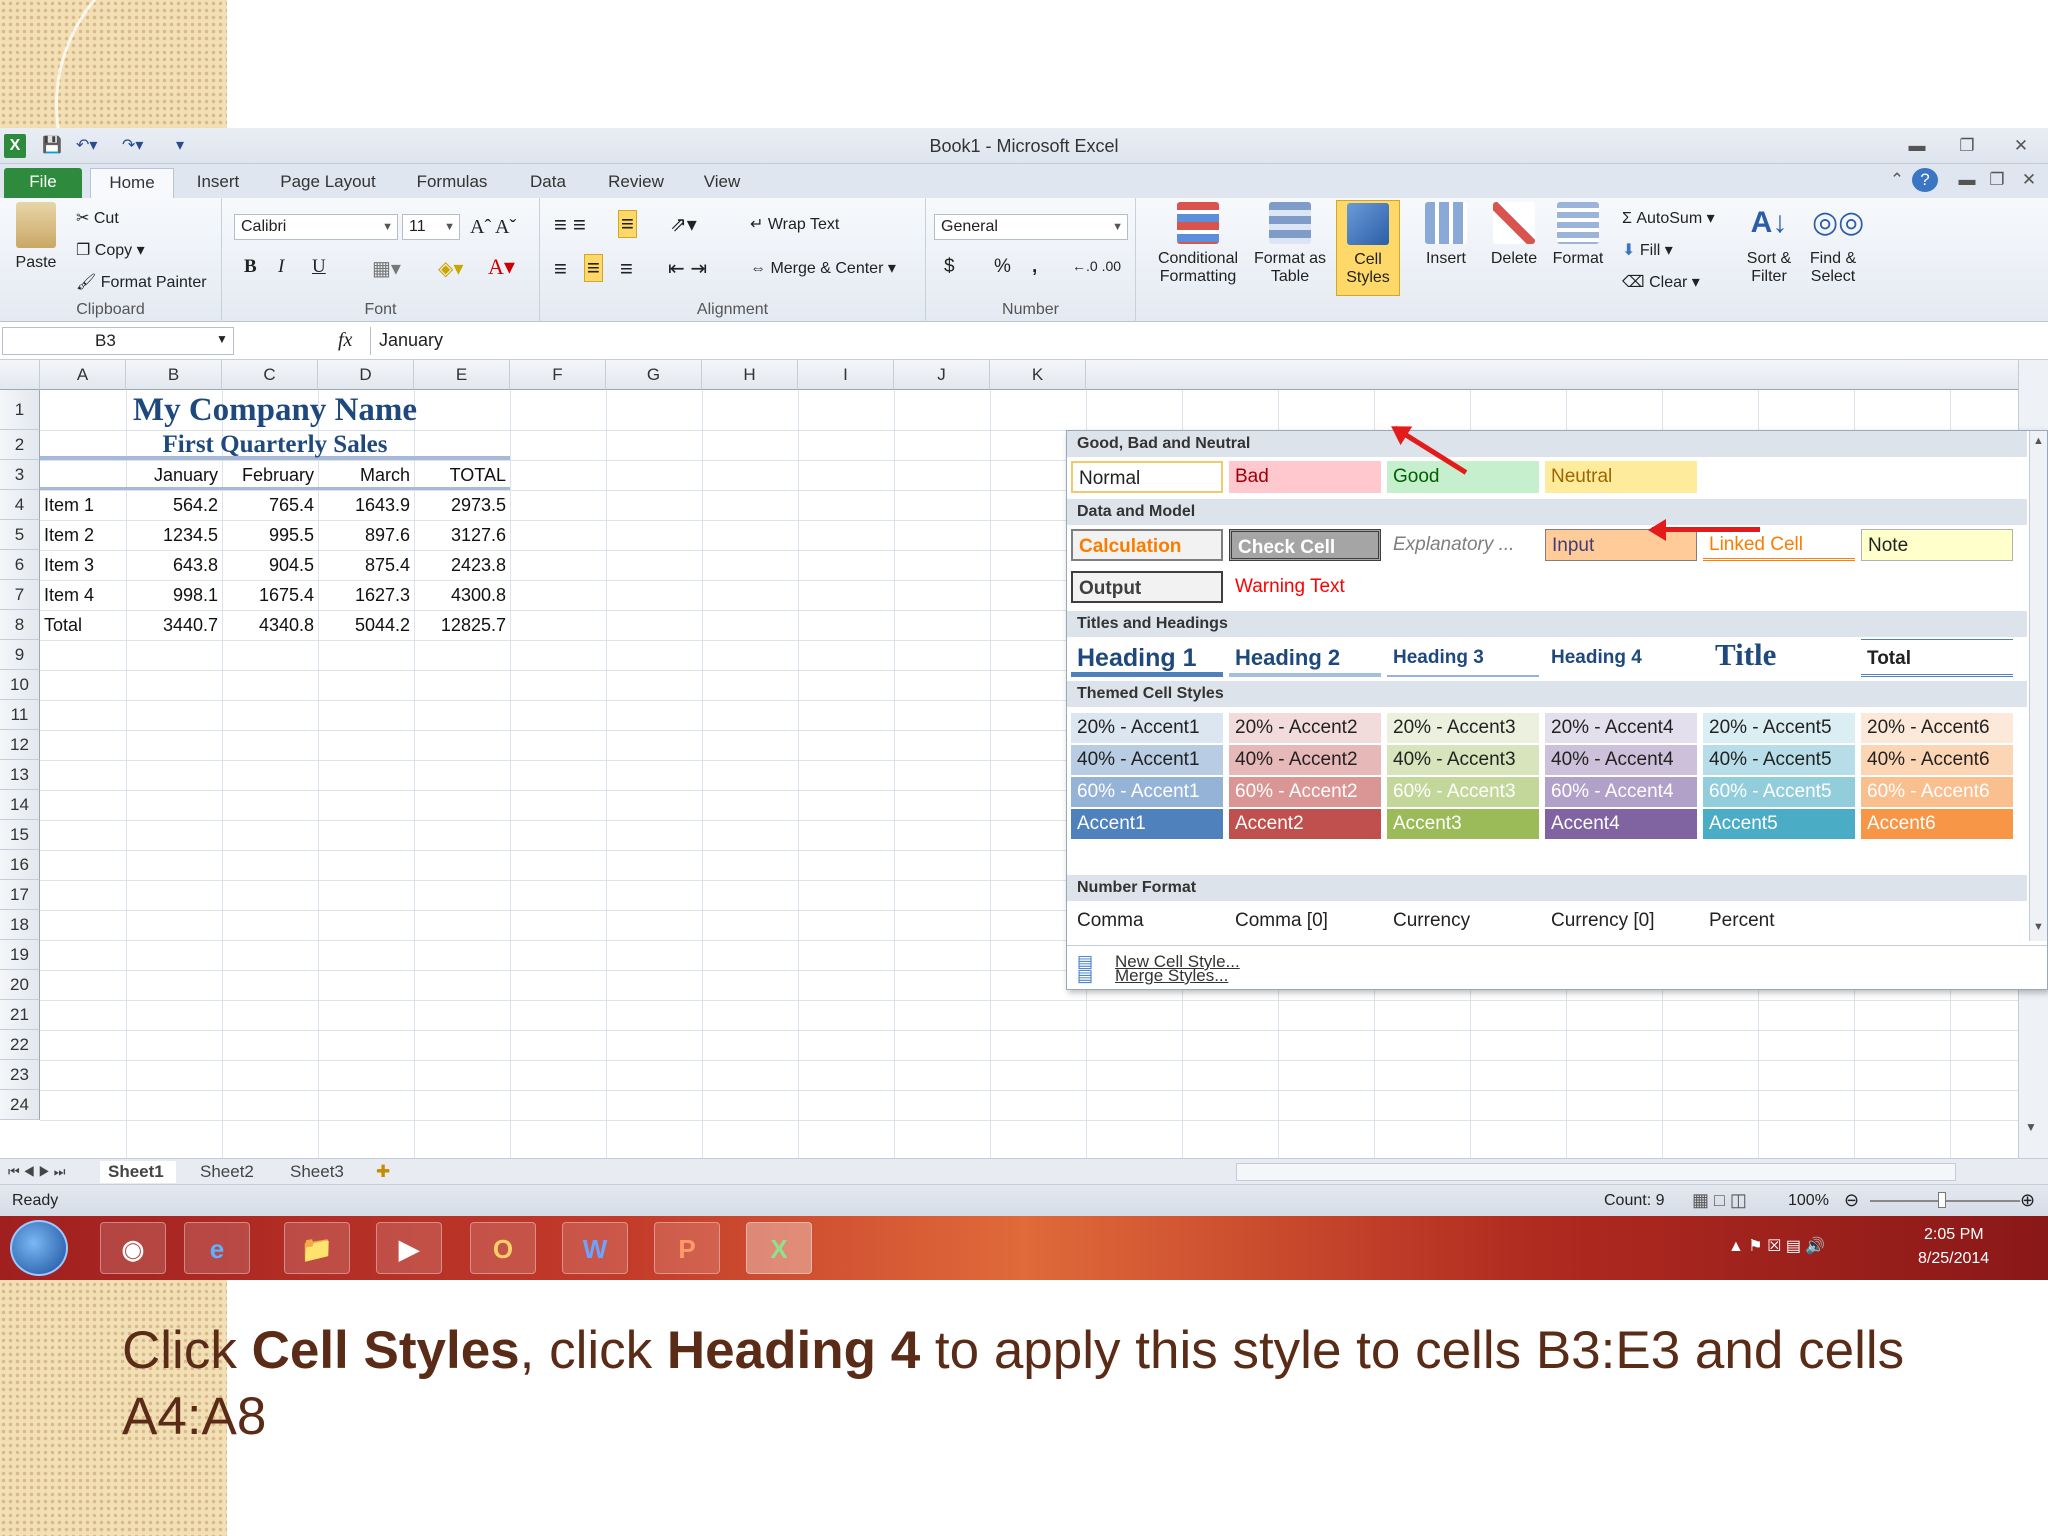  What do you see at coordinates (1038, 375) in the screenshot?
I see `column-header: K` at bounding box center [1038, 375].